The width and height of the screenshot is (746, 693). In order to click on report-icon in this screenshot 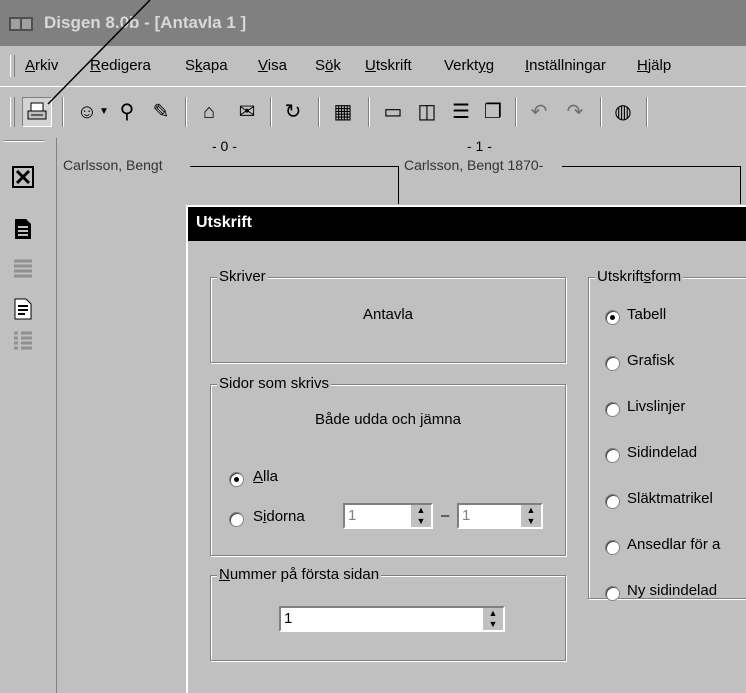, I will do `click(23, 309)`.